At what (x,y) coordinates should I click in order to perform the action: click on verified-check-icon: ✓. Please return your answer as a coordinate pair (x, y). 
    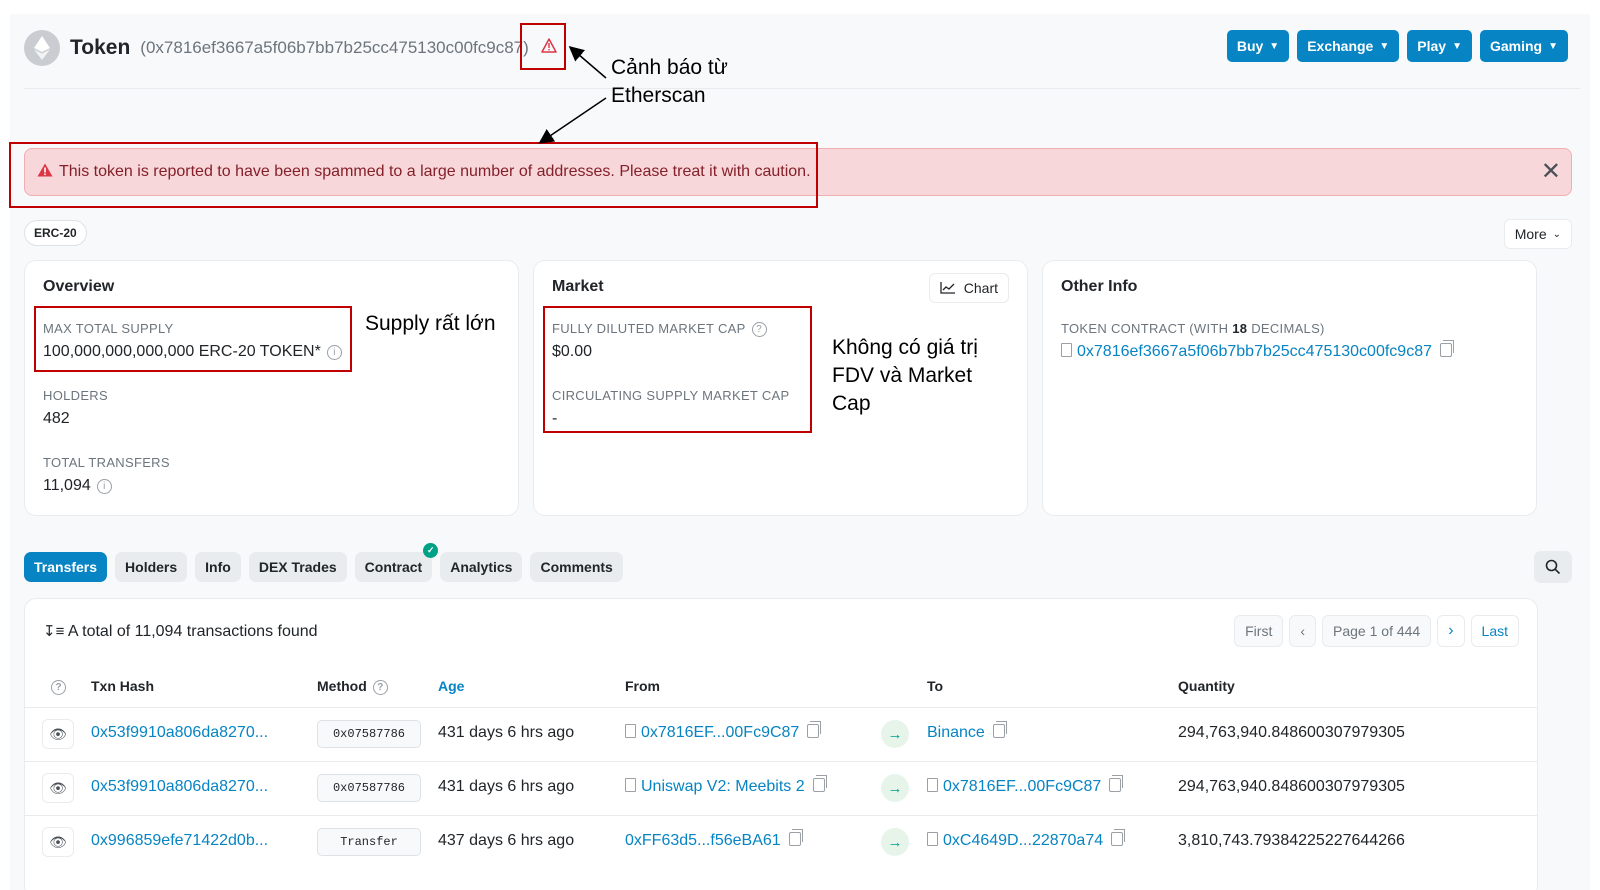
    Looking at the image, I should click on (431, 550).